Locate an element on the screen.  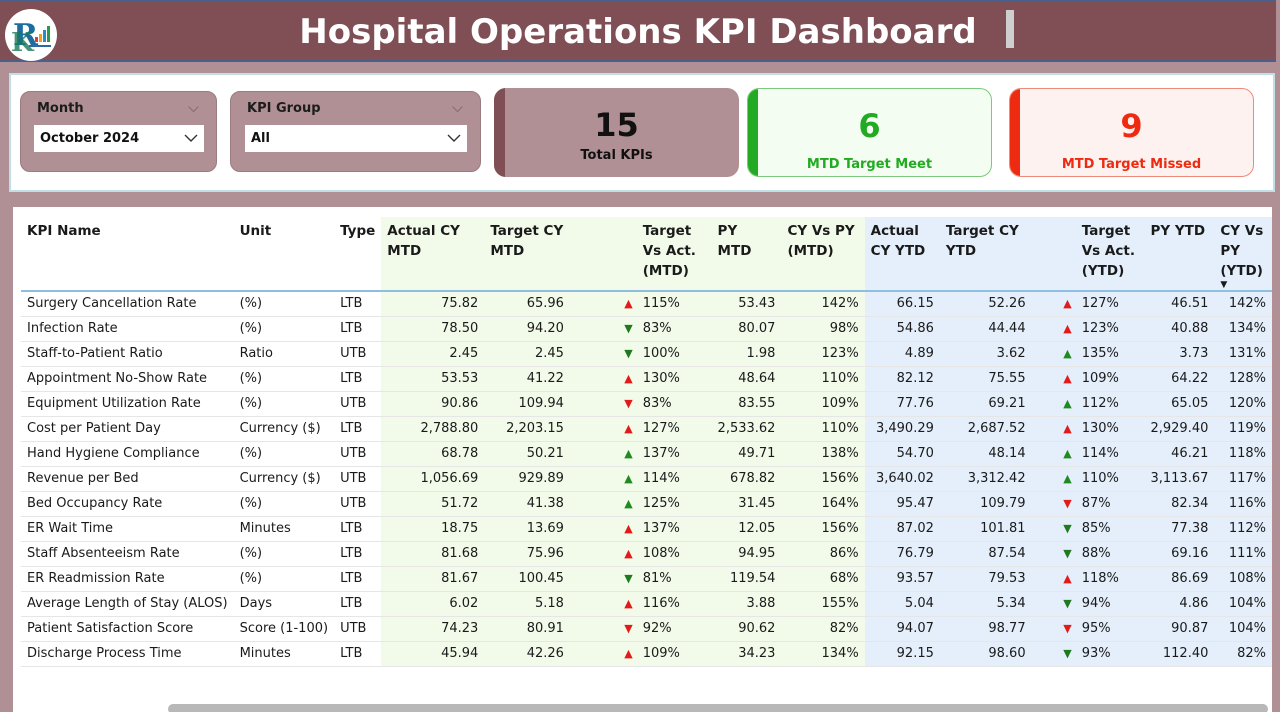
arrow-down-red-icon: ▼ is located at coordinates (1067, 628).